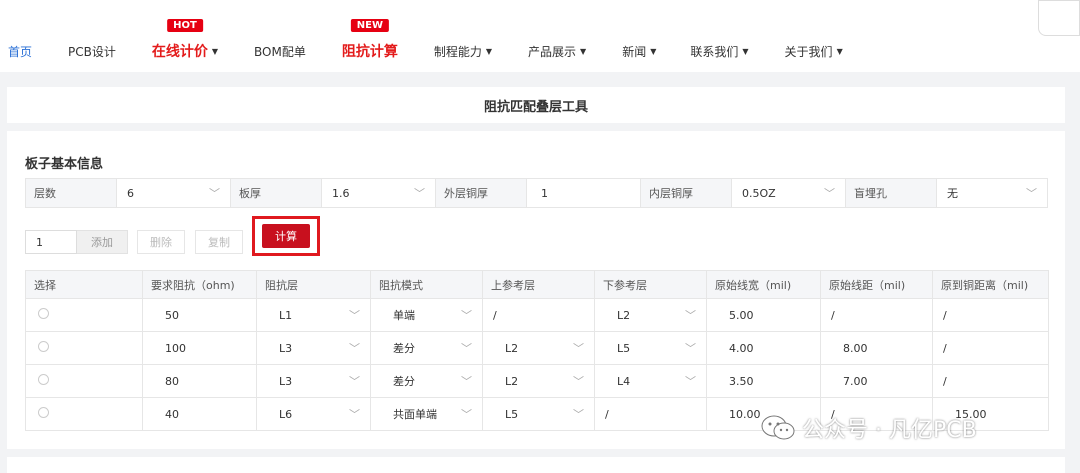 This screenshot has width=1080, height=473. What do you see at coordinates (990, 284) in the screenshot?
I see `col-header: 原到铜距离（mil)` at bounding box center [990, 284].